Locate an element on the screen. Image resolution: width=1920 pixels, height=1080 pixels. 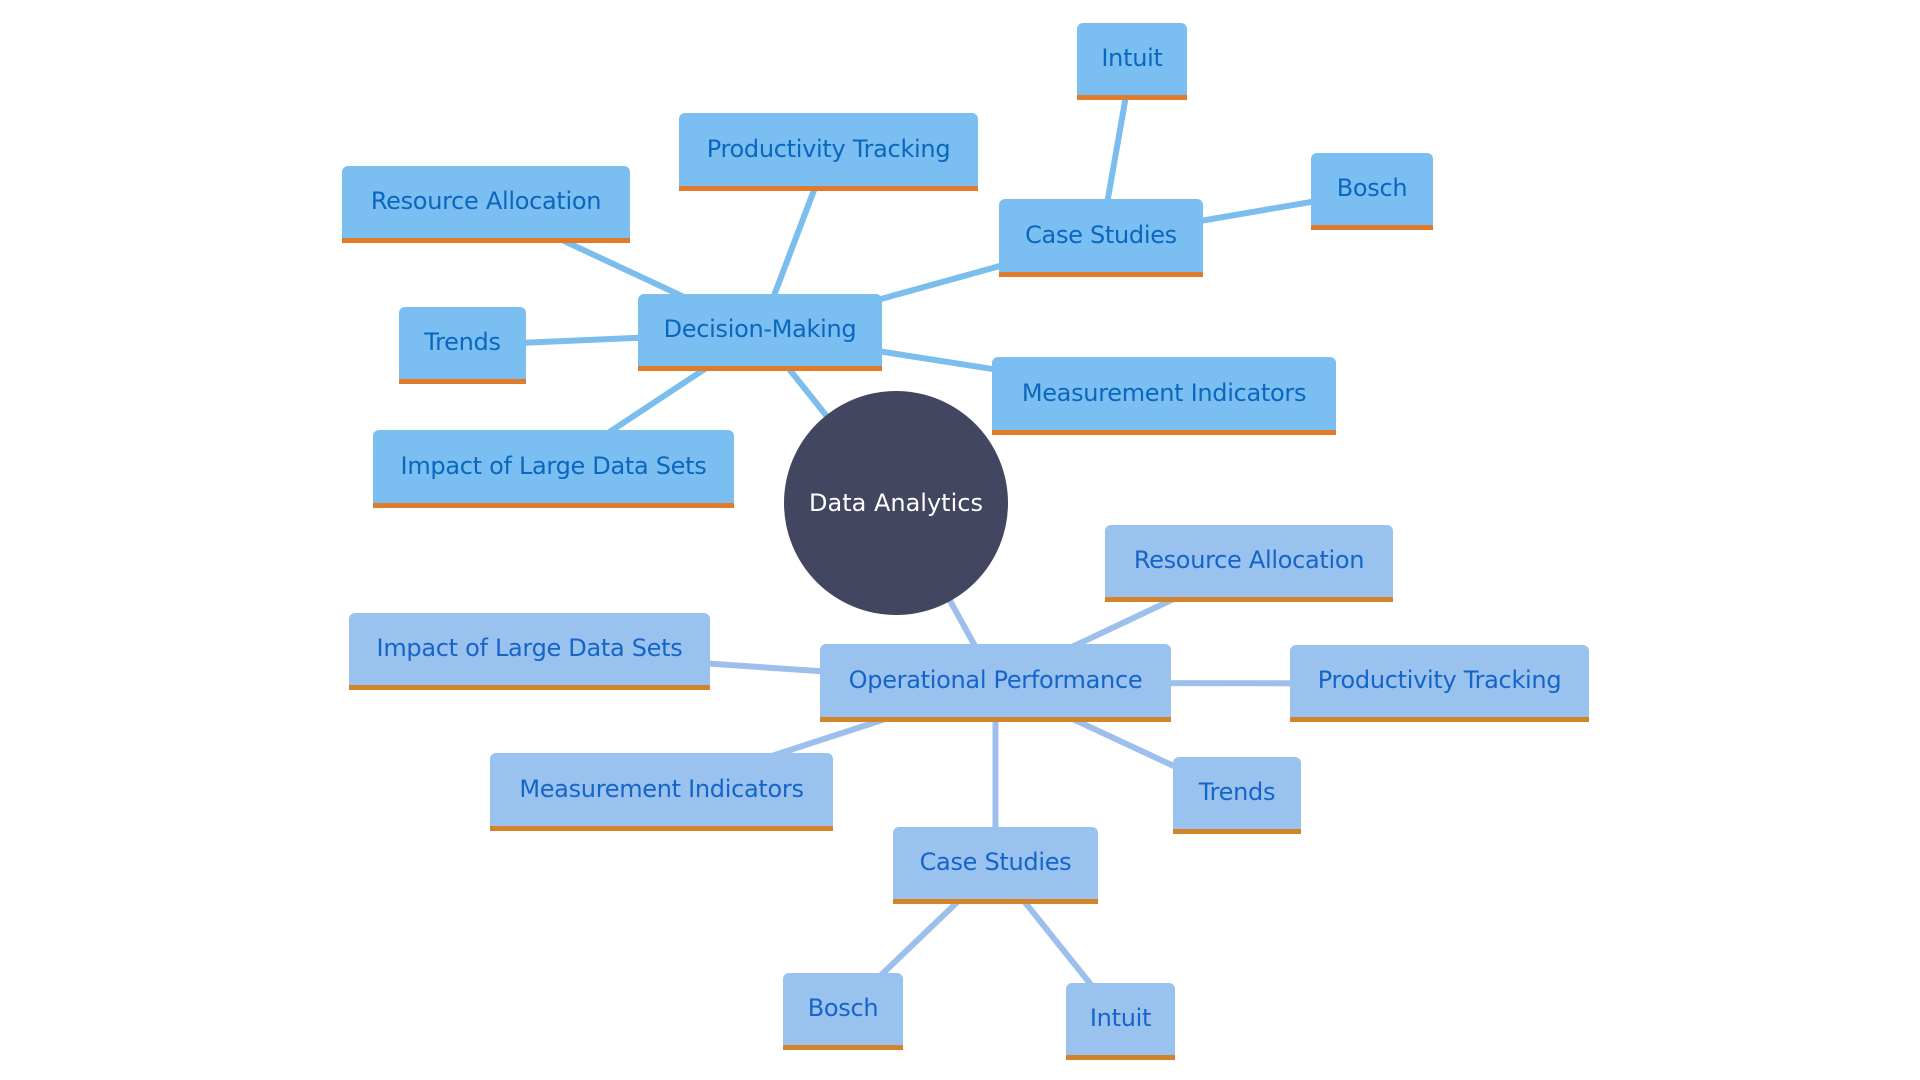
branch-node-operational-performance: Operational Performance is located at coordinates (995, 683).